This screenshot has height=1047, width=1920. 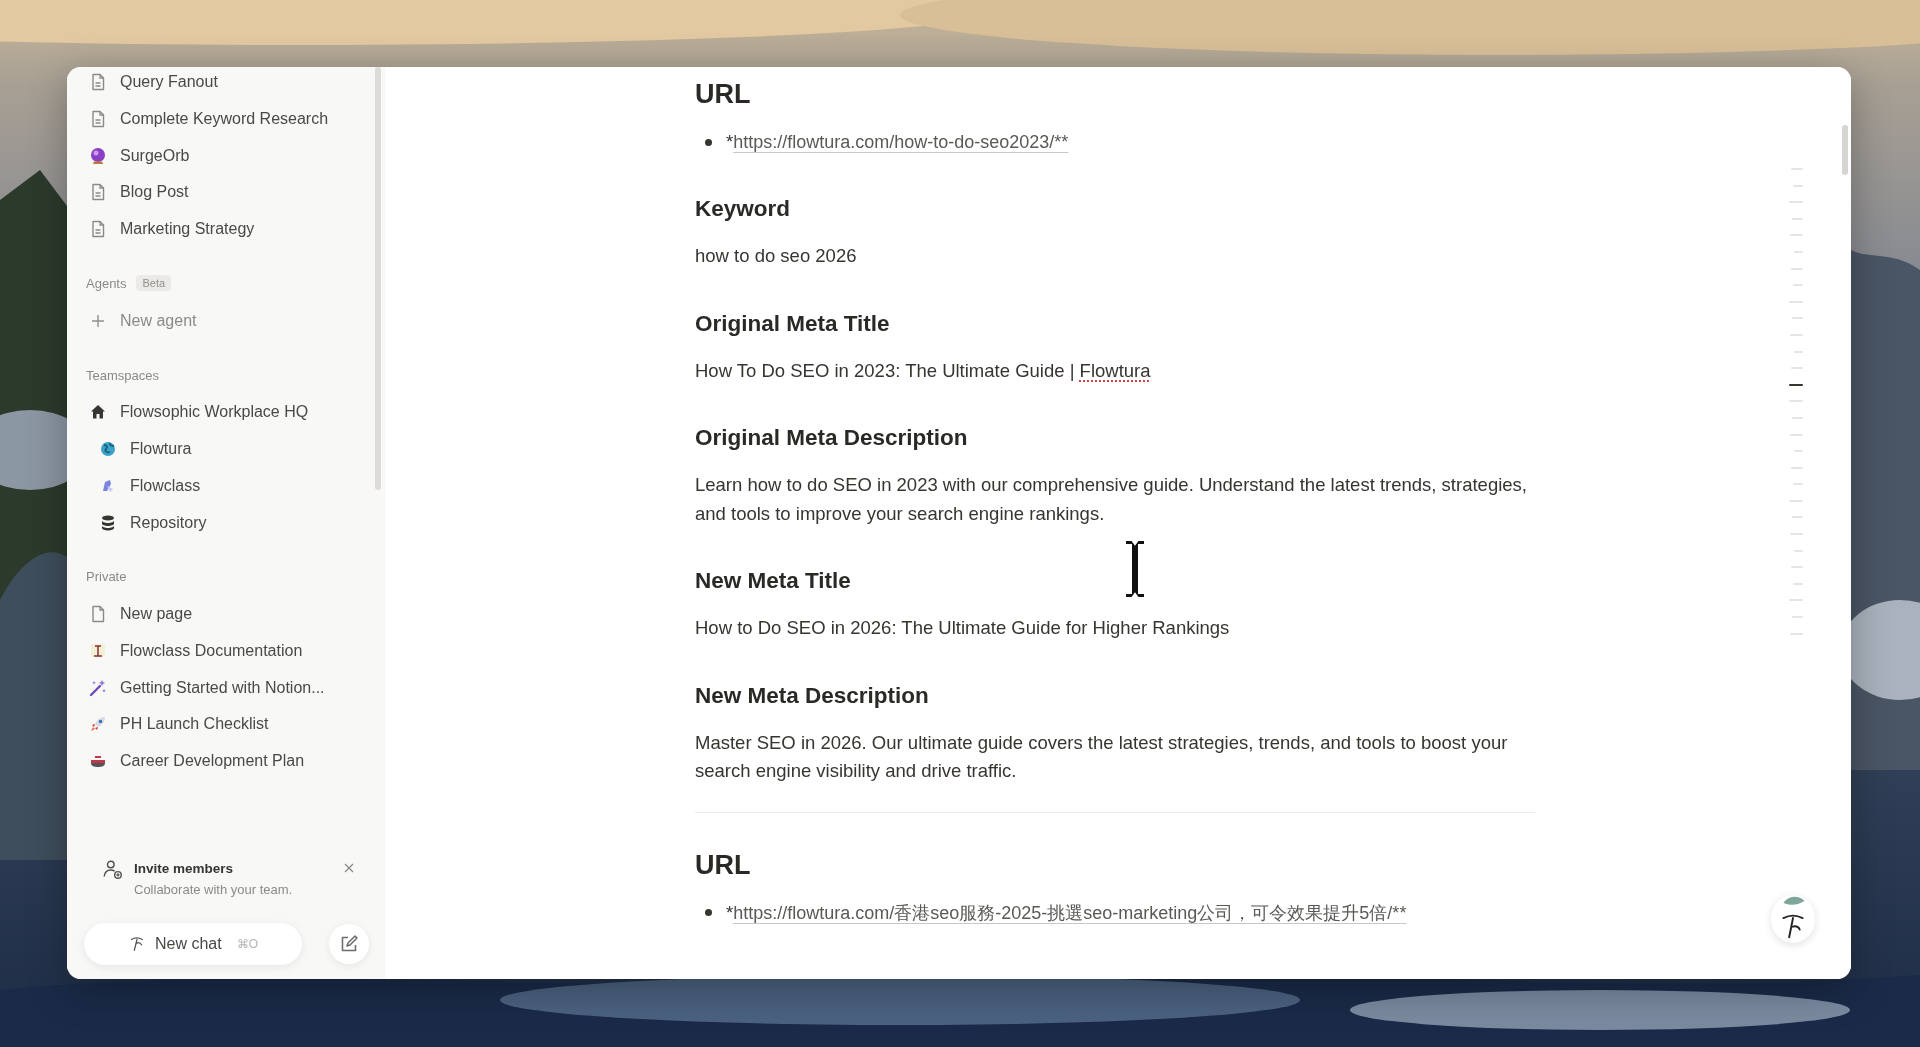 I want to click on paragraph: Master SEO in 2026. Our ultimate guide covers the latest strategies, trends, and tools to boost your search engine visibility and drive traffic., so click(x=1102, y=756).